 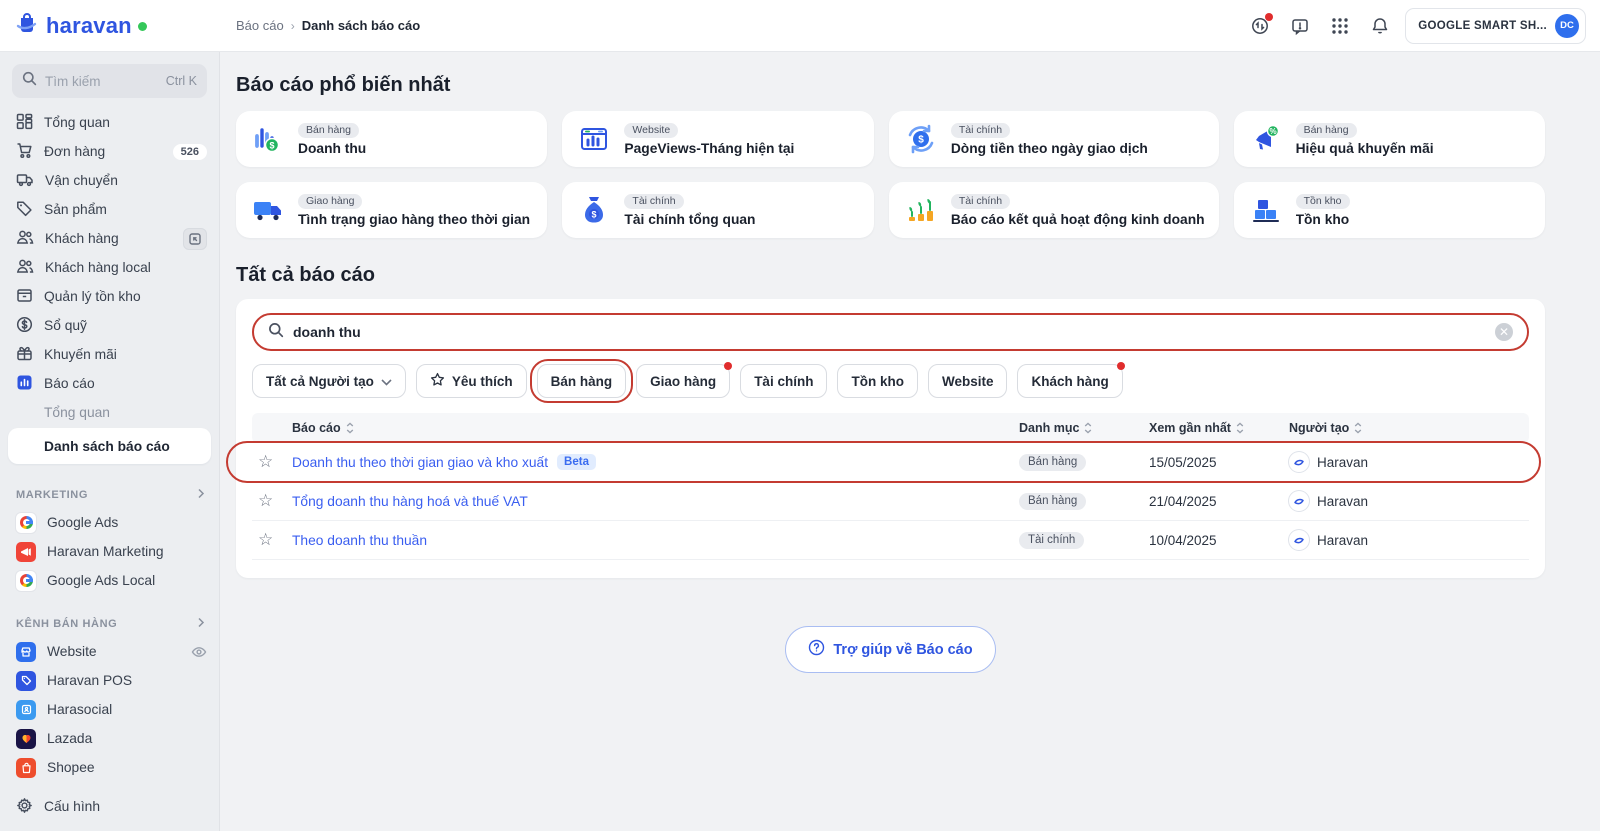 I want to click on report-card-ton-kho: Tồn kho Tồn kho, so click(x=1389, y=210).